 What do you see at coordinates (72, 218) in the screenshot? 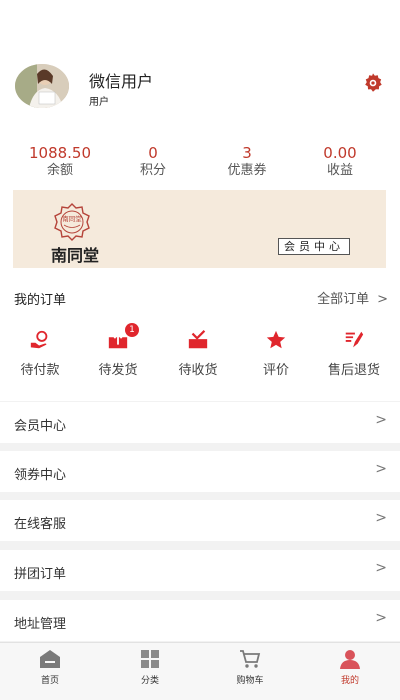
I see `seal-text: 南同堂` at bounding box center [72, 218].